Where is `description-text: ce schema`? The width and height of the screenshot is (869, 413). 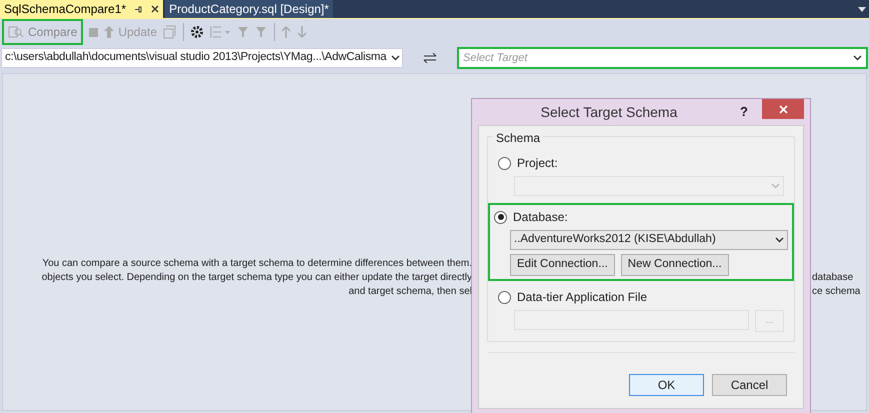 description-text: ce schema is located at coordinates (836, 292).